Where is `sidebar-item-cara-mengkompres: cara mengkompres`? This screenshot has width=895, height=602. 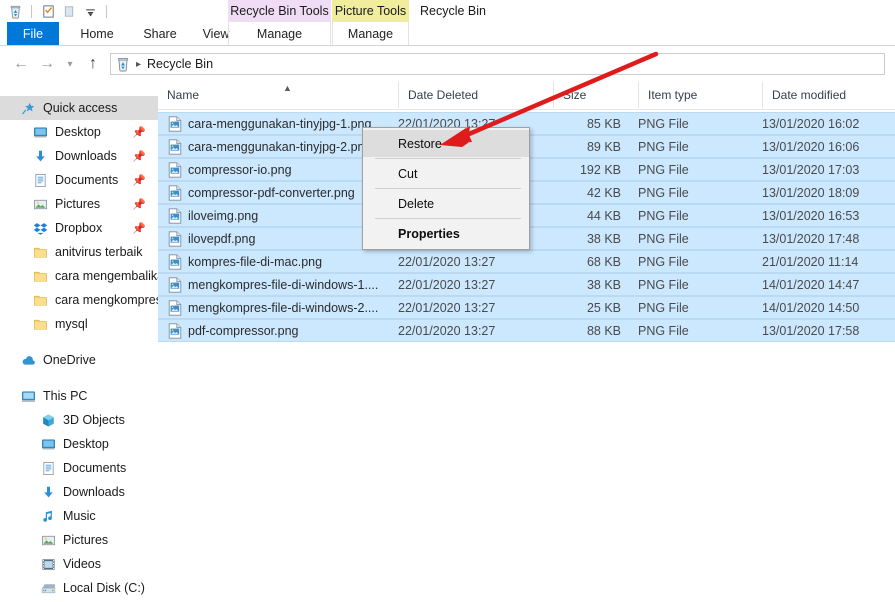 sidebar-item-cara-mengkompres: cara mengkompres is located at coordinates (79, 300).